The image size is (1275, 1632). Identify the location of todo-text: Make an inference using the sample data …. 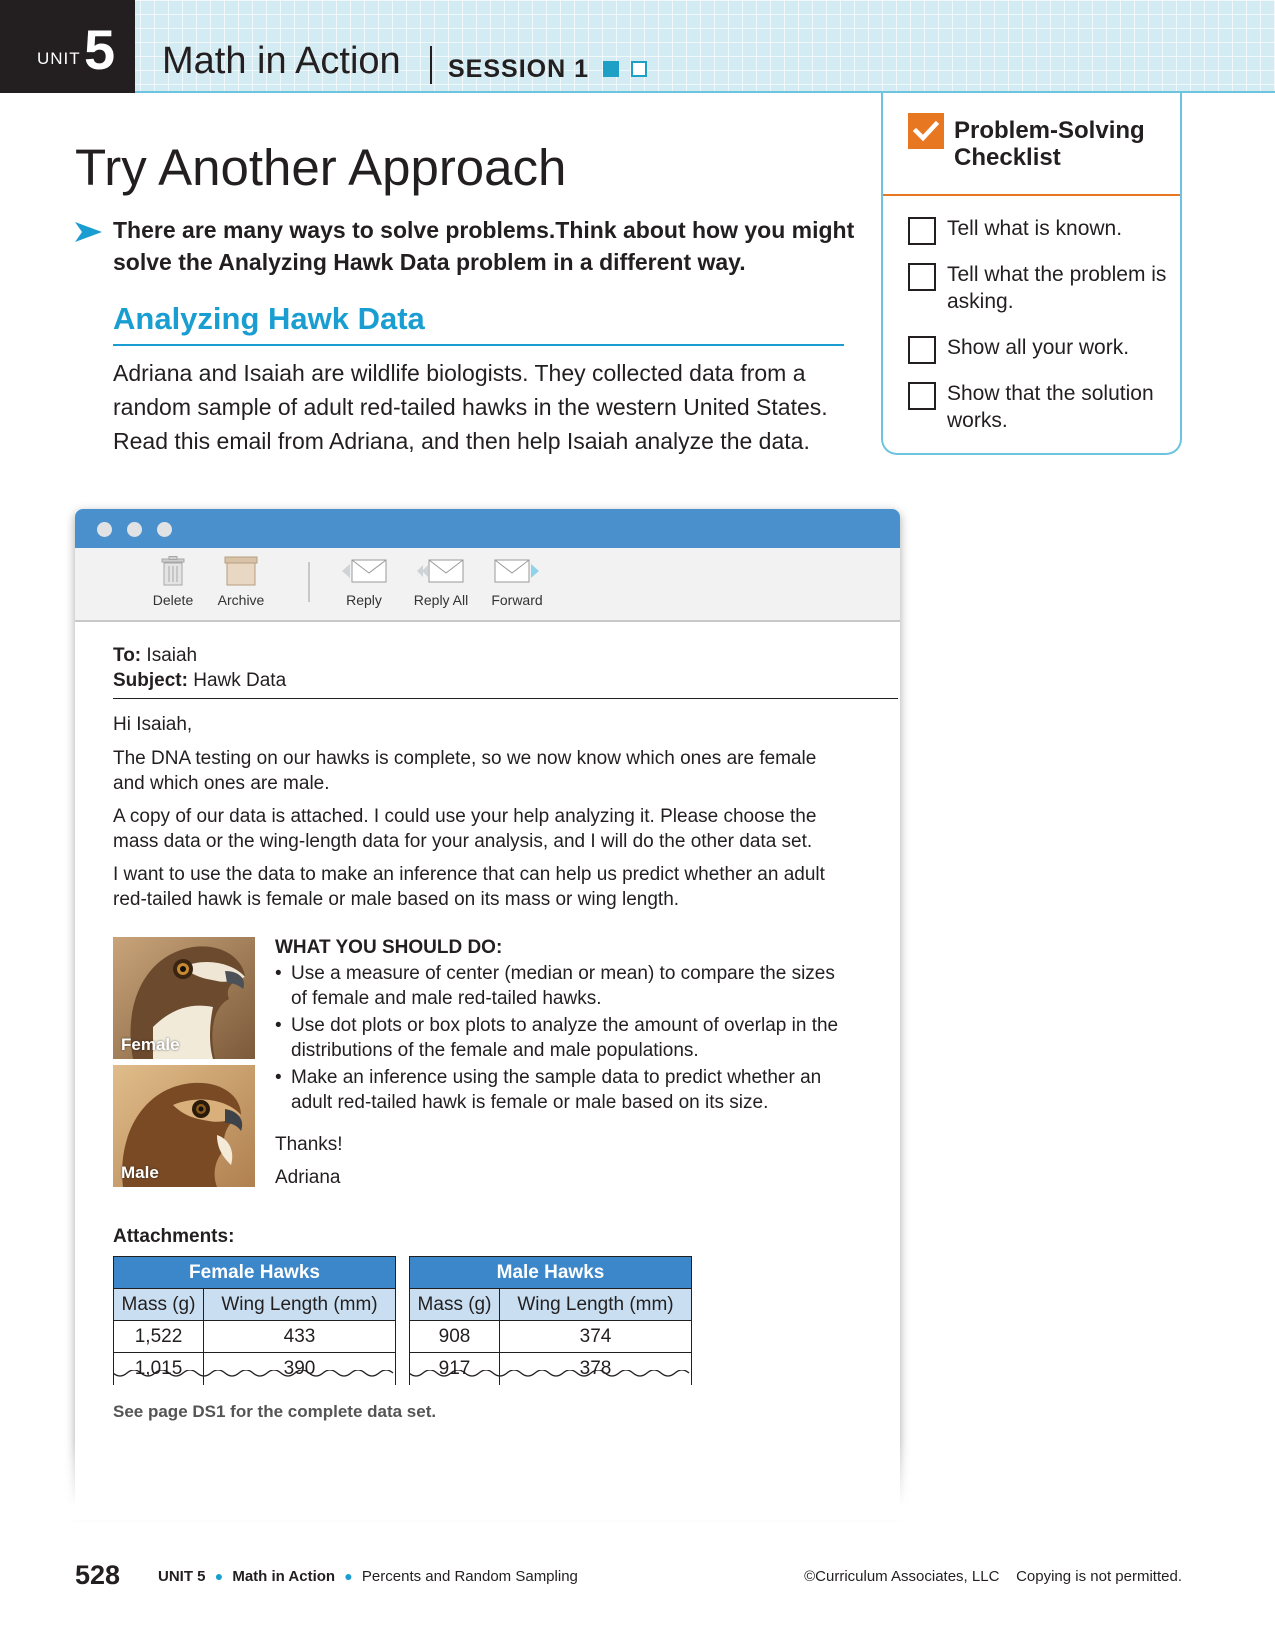
(556, 1090).